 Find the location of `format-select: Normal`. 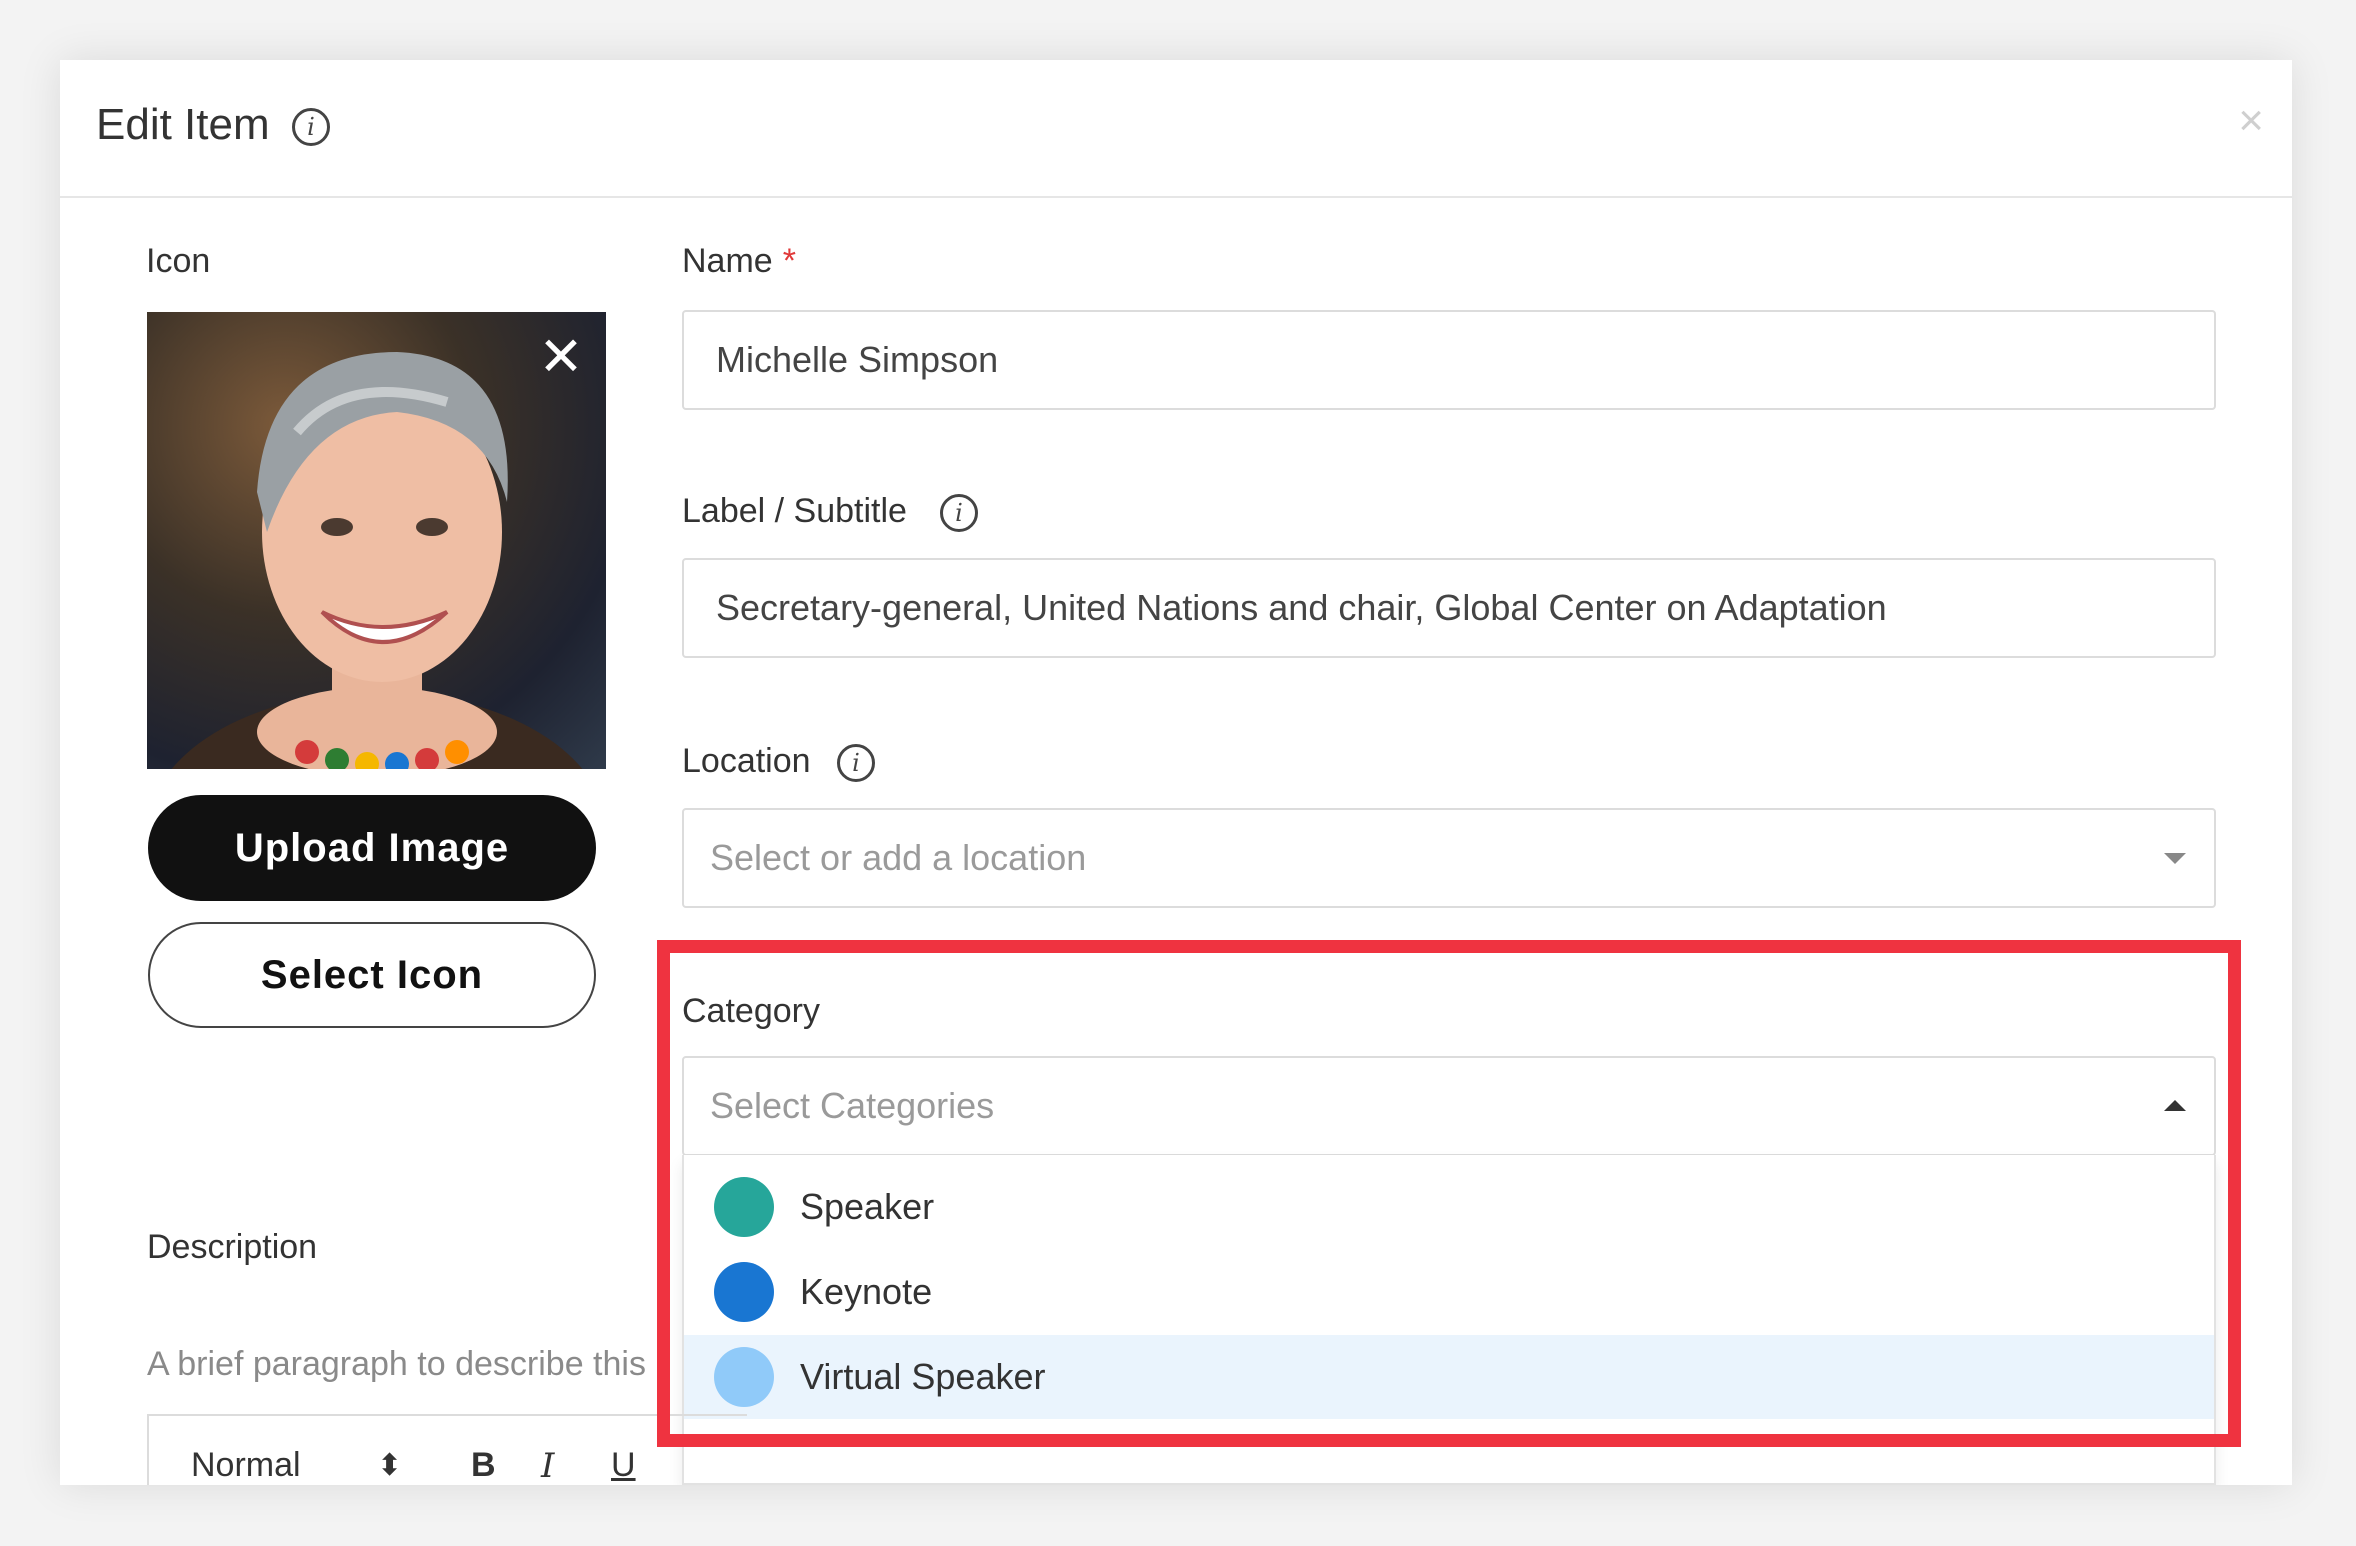

format-select: Normal is located at coordinates (246, 1465).